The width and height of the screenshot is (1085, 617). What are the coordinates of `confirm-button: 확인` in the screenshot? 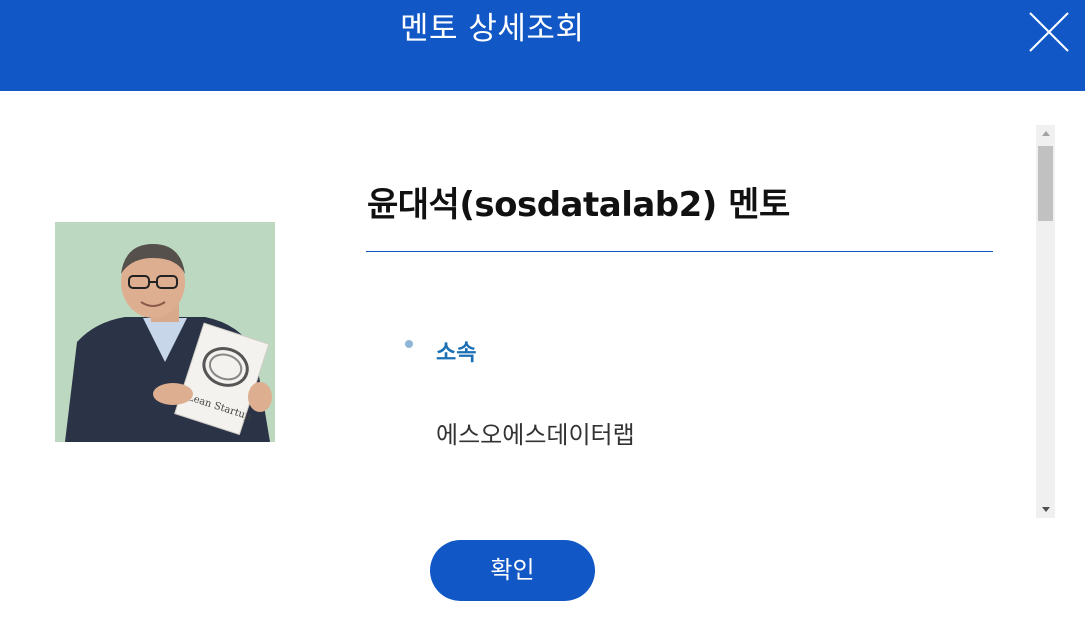 It's located at (512, 570).